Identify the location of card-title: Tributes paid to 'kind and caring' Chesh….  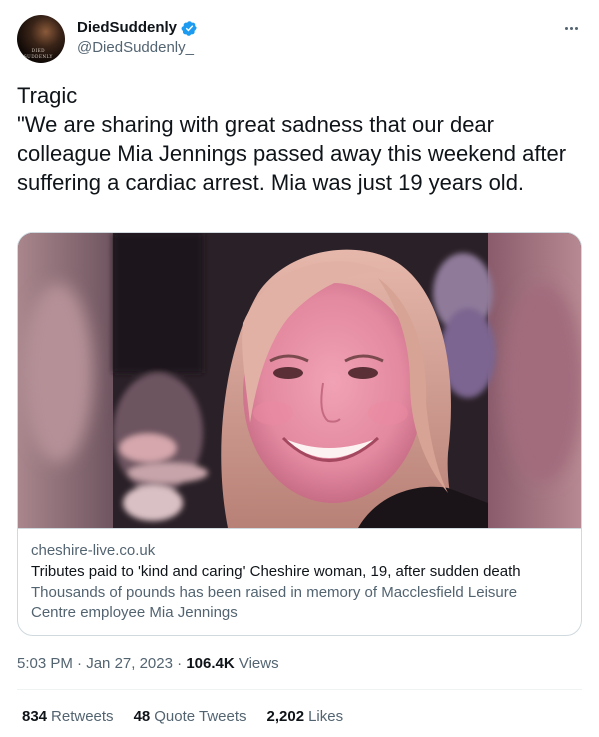
(276, 571).